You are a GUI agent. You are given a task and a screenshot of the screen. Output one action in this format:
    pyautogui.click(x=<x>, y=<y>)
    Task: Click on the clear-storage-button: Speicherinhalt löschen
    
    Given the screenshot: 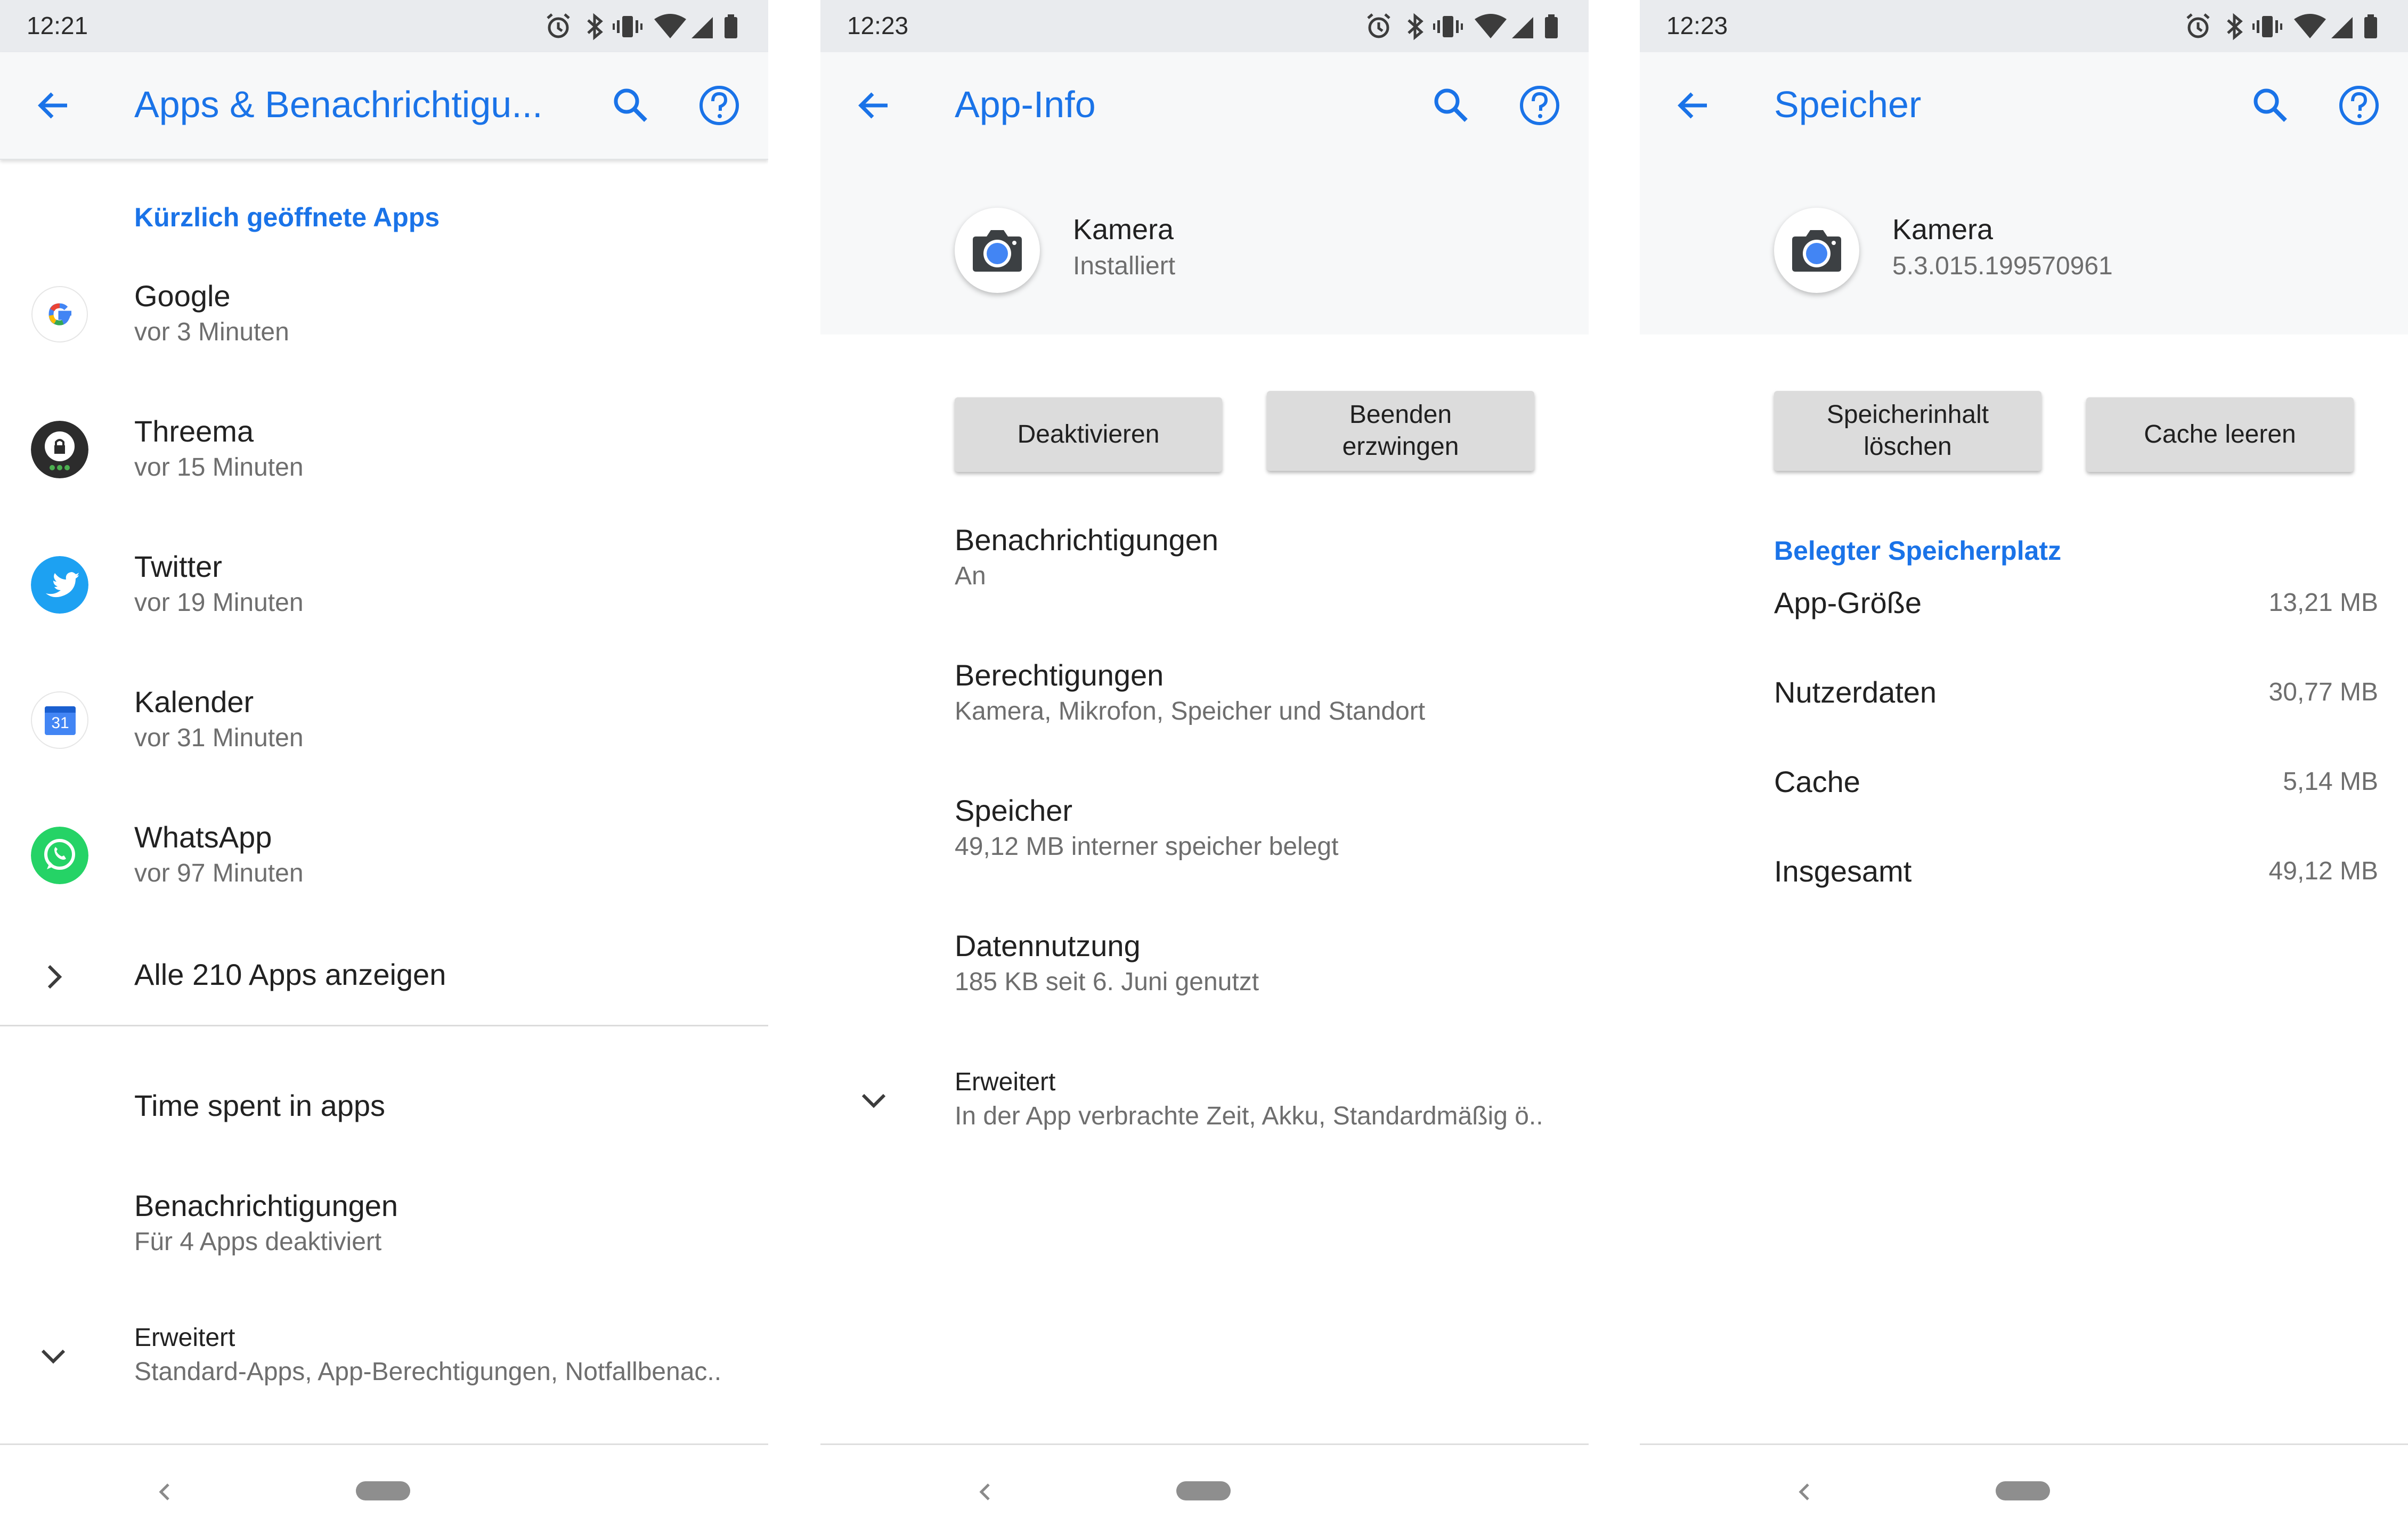 What is the action you would take?
    pyautogui.click(x=1907, y=431)
    